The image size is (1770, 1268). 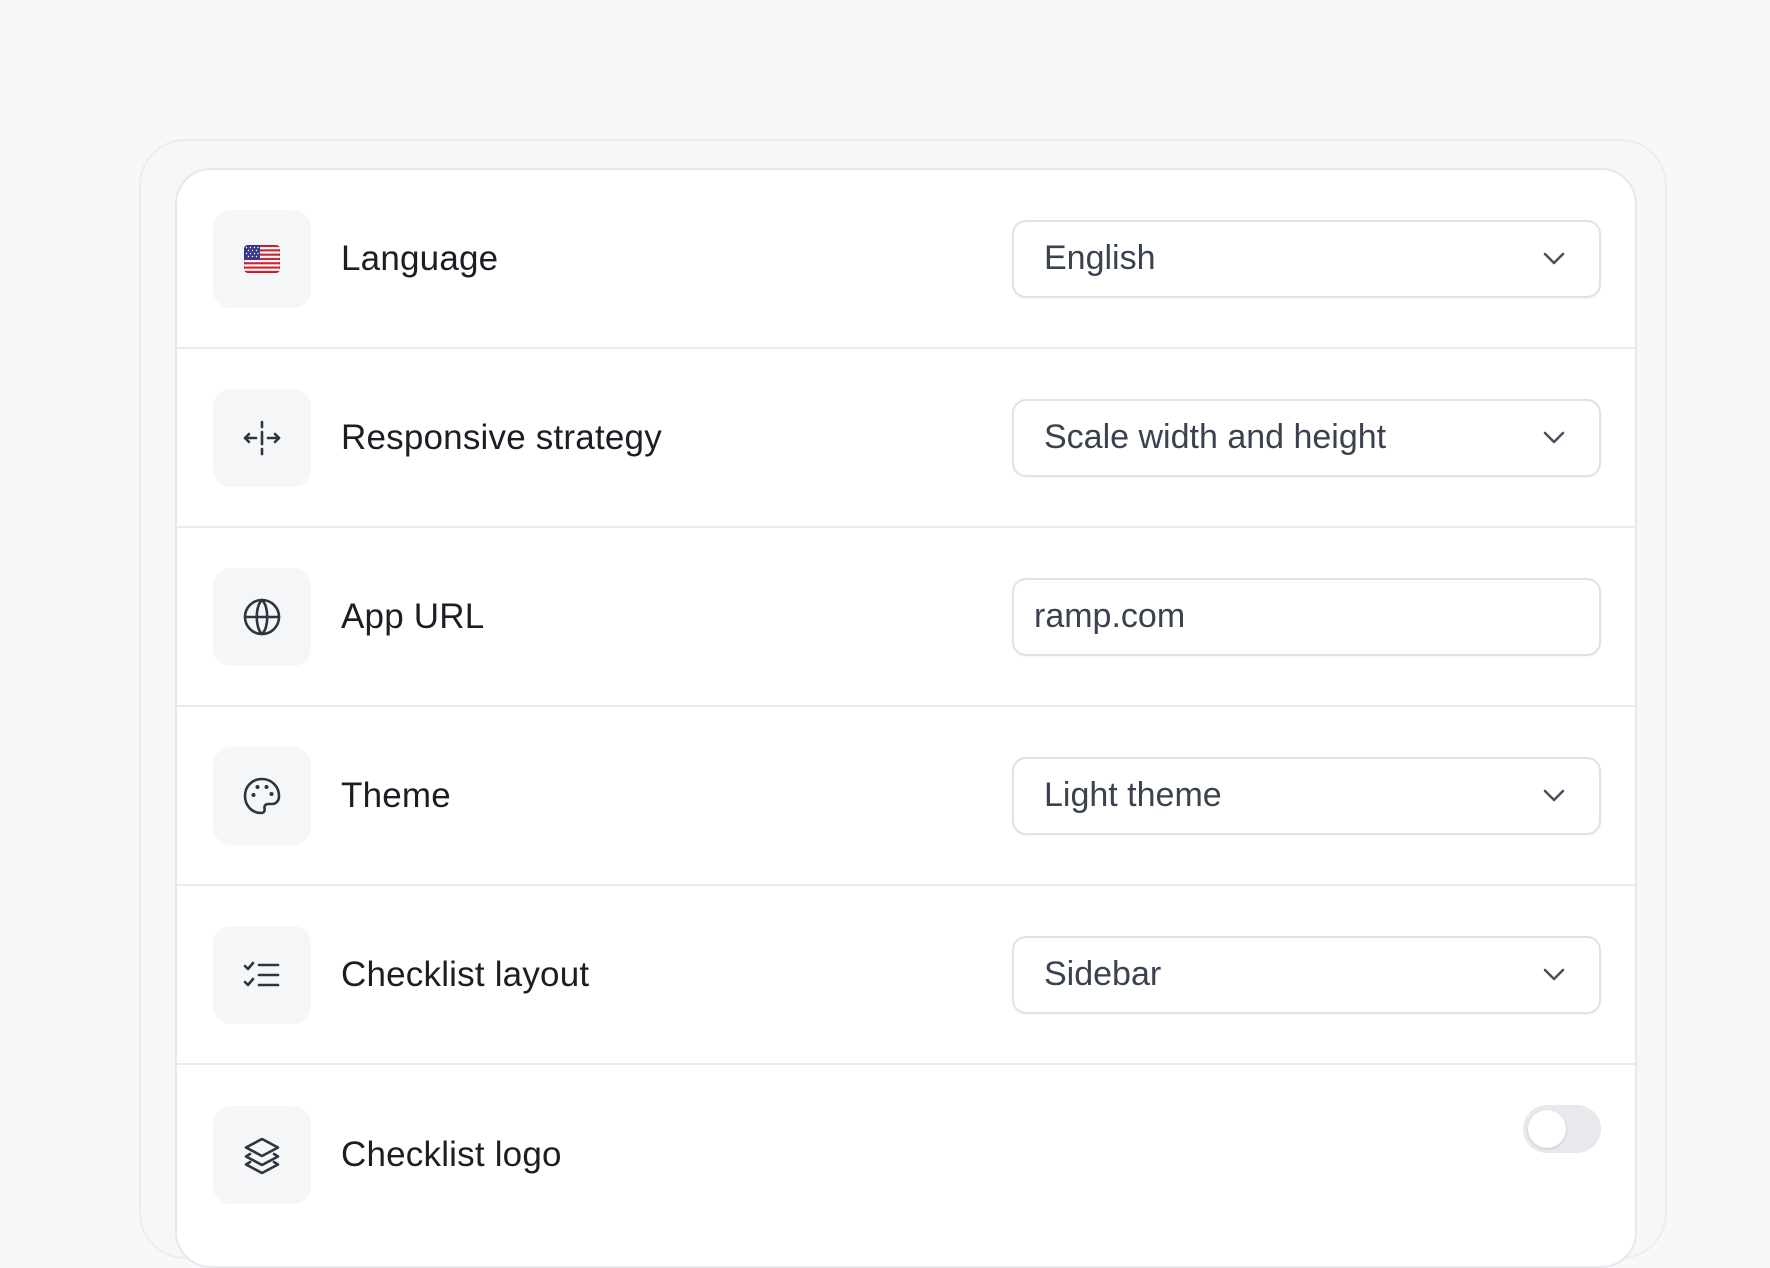 I want to click on responsive-strategy-select-value: Scale width and height, so click(x=1215, y=437).